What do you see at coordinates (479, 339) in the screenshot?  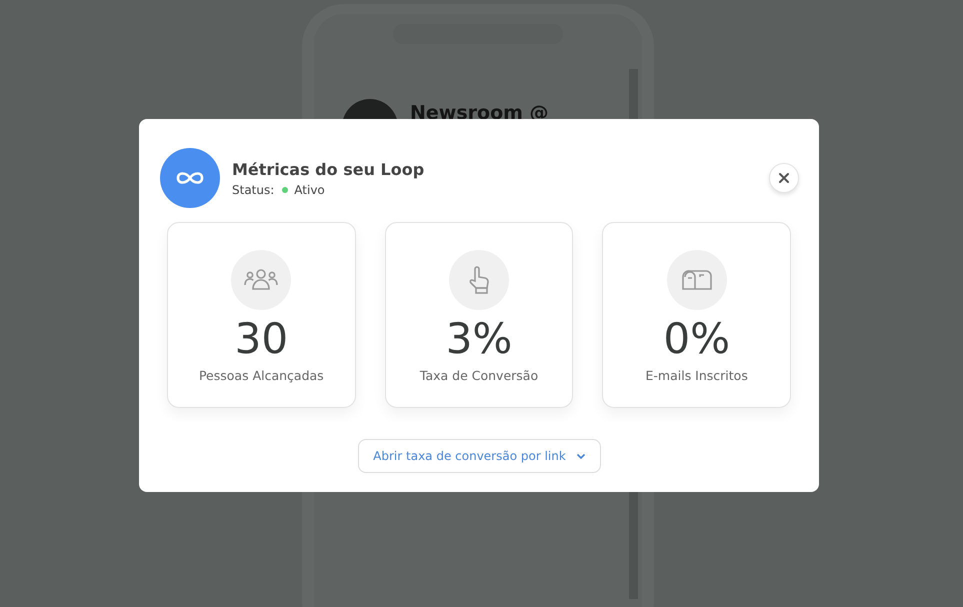 I see `metric-value: 3%` at bounding box center [479, 339].